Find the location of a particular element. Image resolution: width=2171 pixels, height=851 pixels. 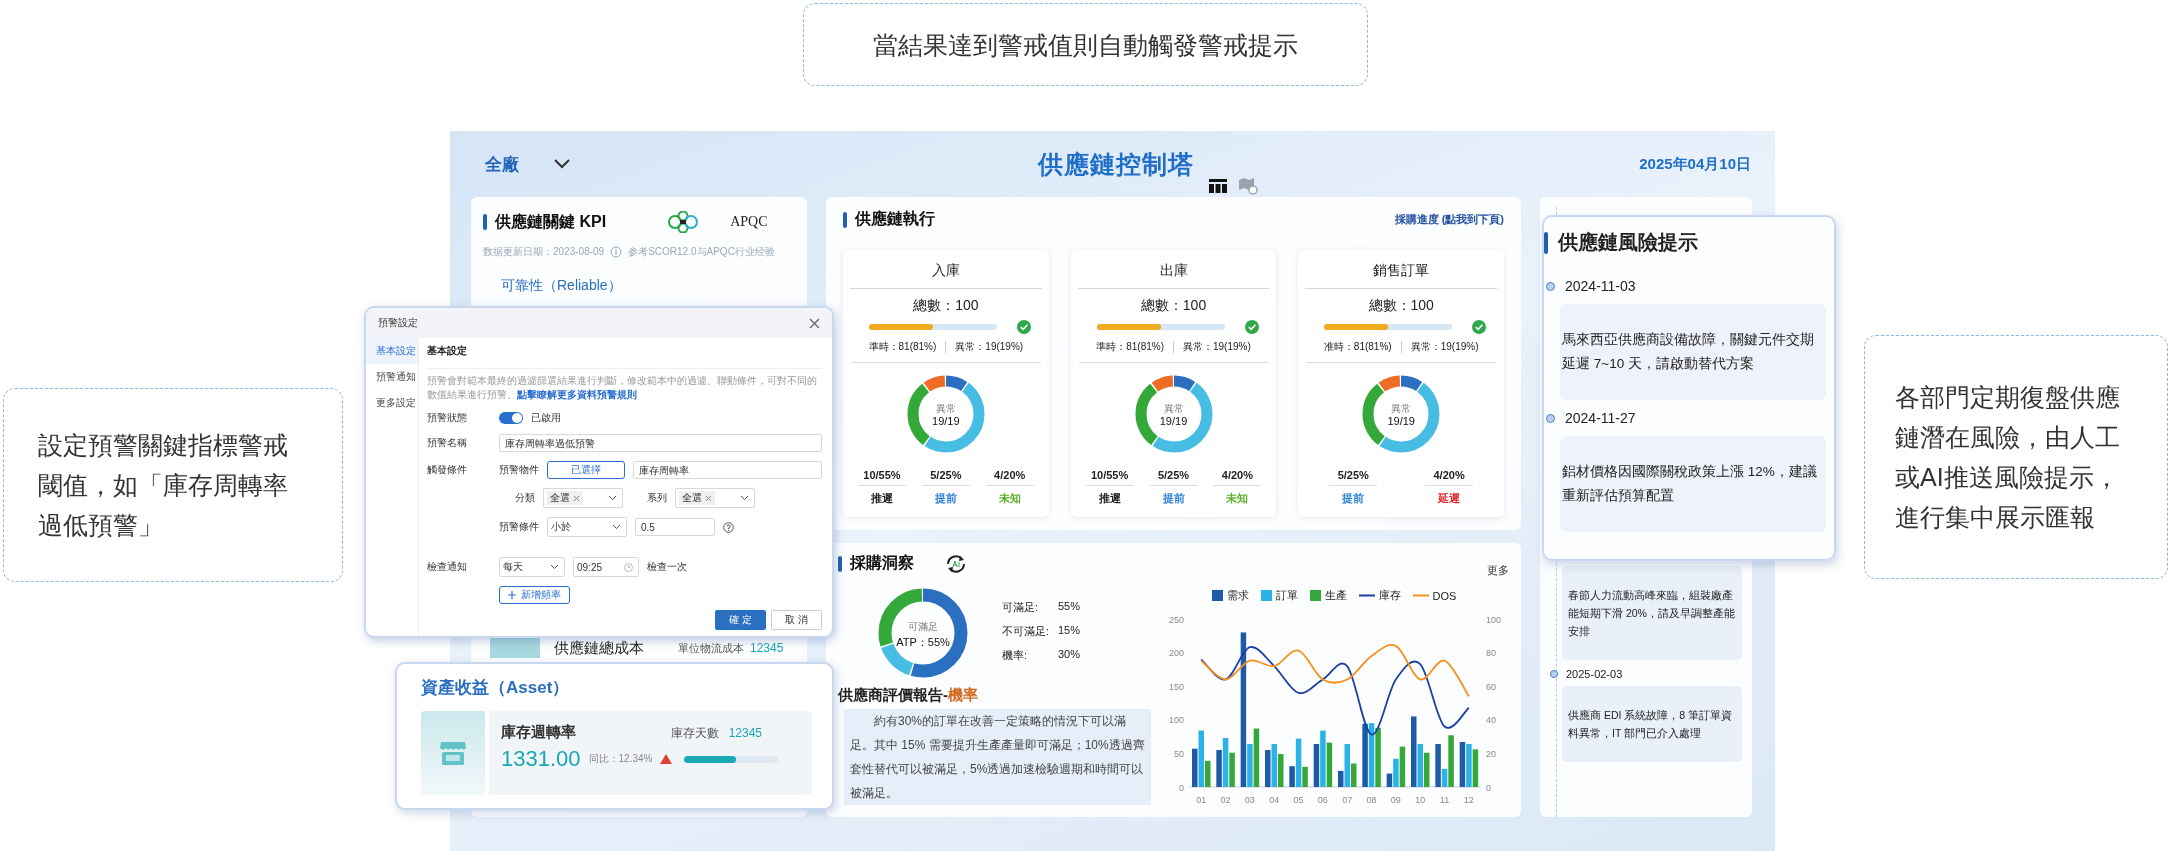

callout-note: 設定預警關鍵指標警戒閾值，如「庫存周轉率過低預警」 is located at coordinates (173, 485).